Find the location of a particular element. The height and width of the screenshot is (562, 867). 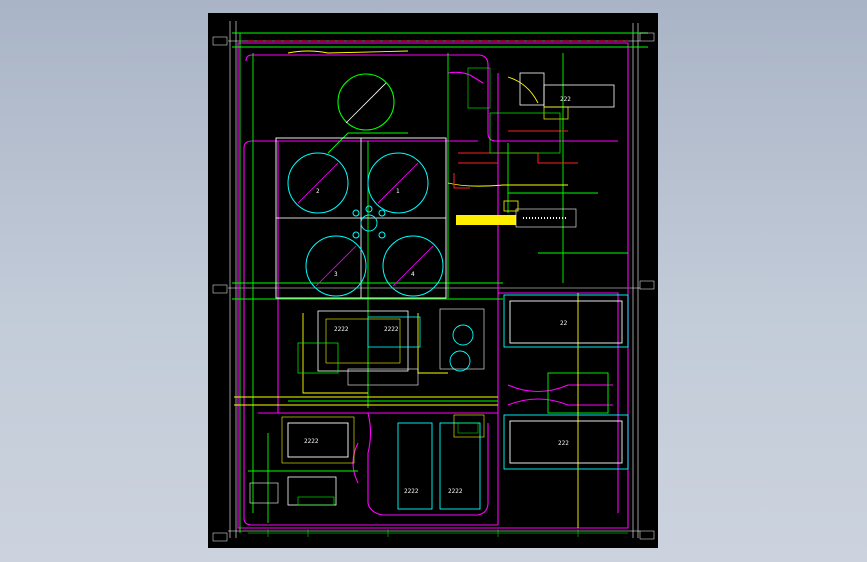

tank-label: 1 is located at coordinates (398, 191).